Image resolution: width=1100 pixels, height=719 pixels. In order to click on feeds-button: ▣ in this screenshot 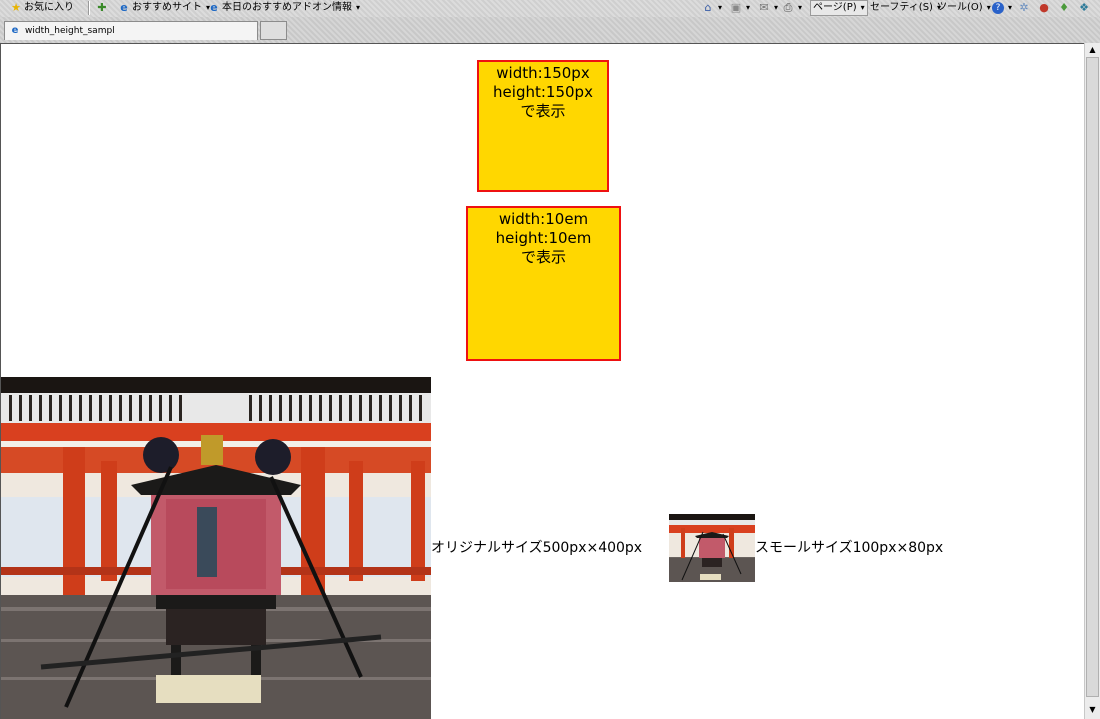, I will do `click(740, 8)`.